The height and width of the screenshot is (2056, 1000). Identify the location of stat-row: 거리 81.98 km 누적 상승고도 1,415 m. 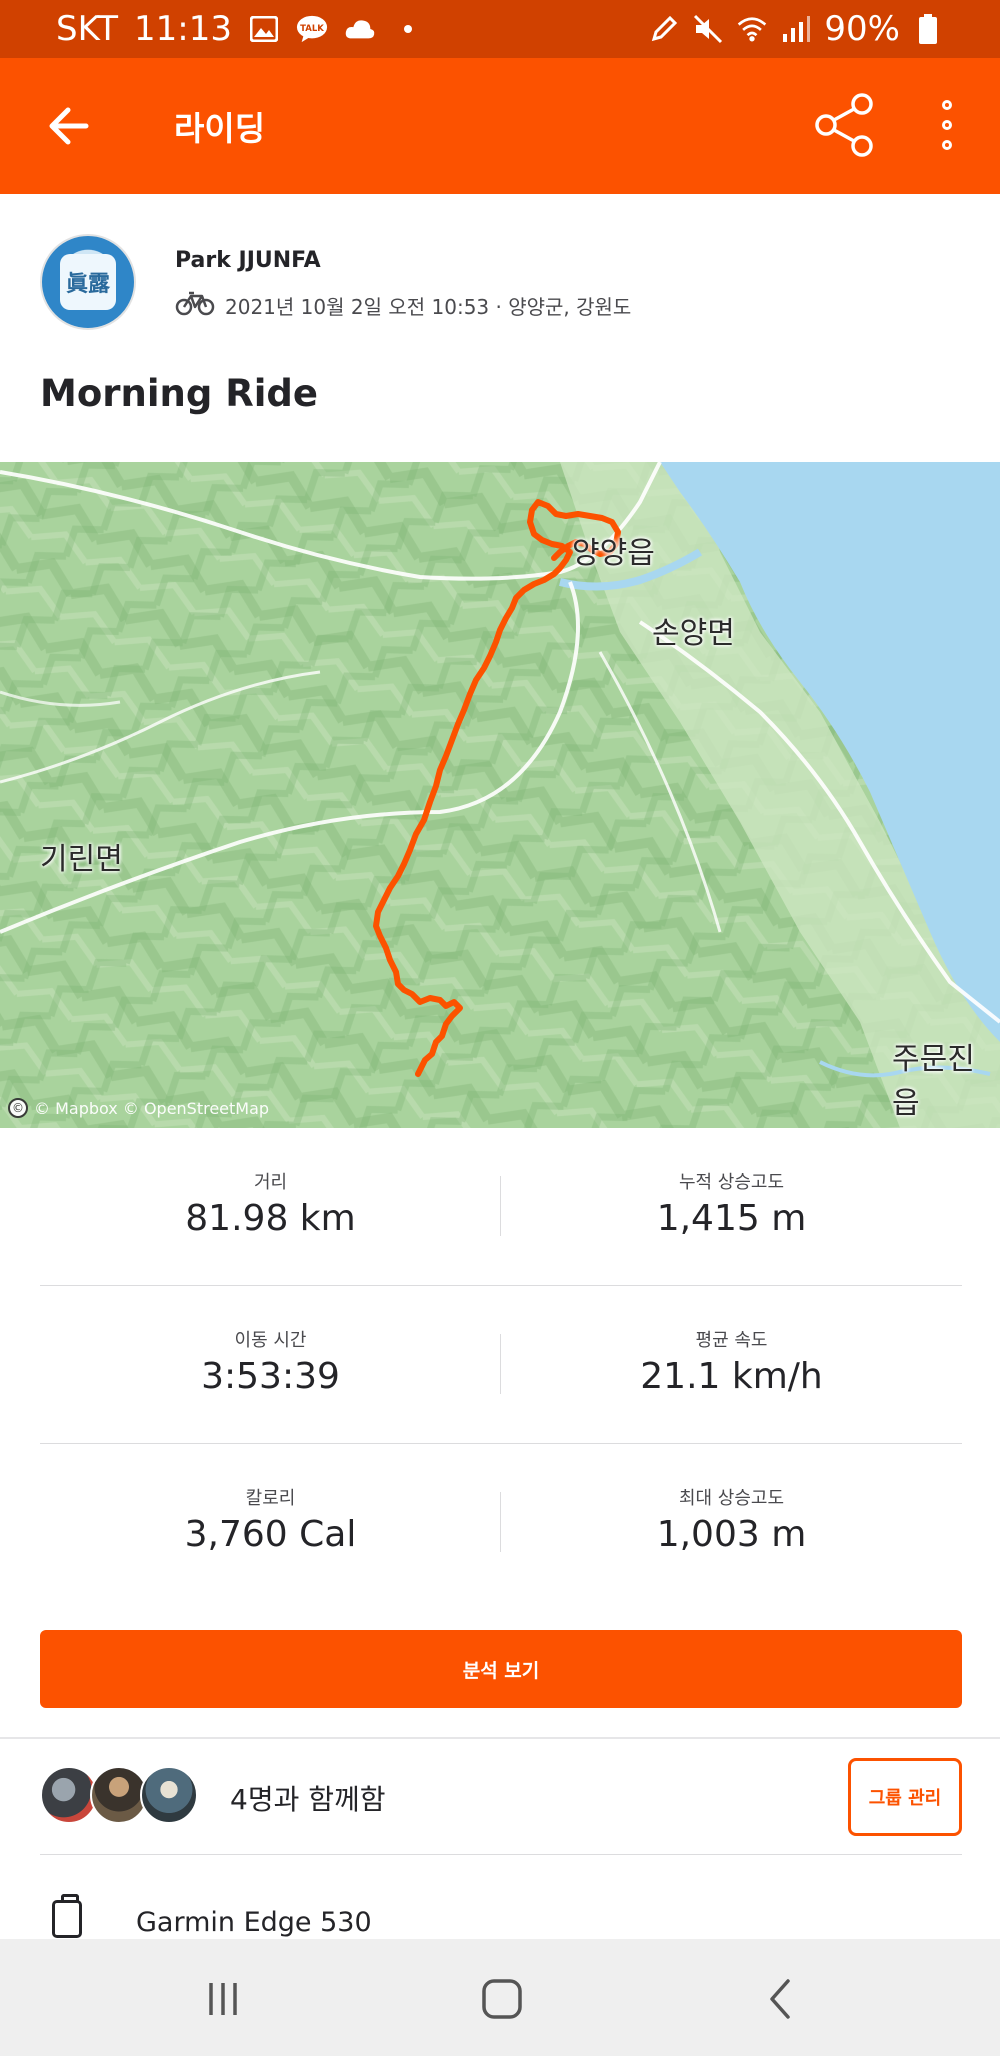
(501, 1207).